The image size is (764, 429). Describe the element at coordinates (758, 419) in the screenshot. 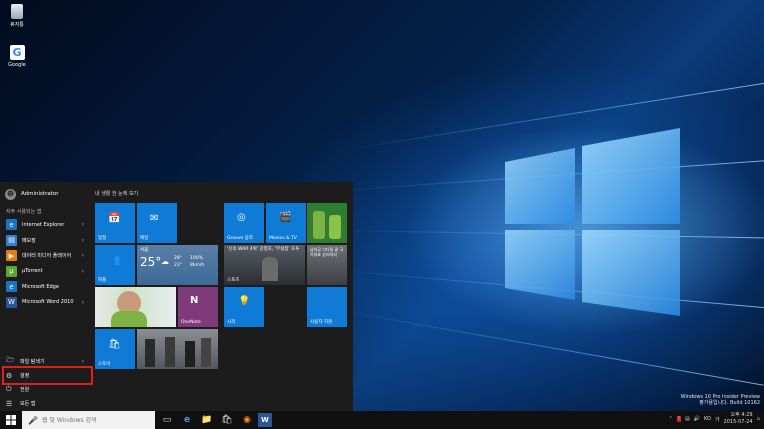

I see `notifications-icon: ▫` at that location.